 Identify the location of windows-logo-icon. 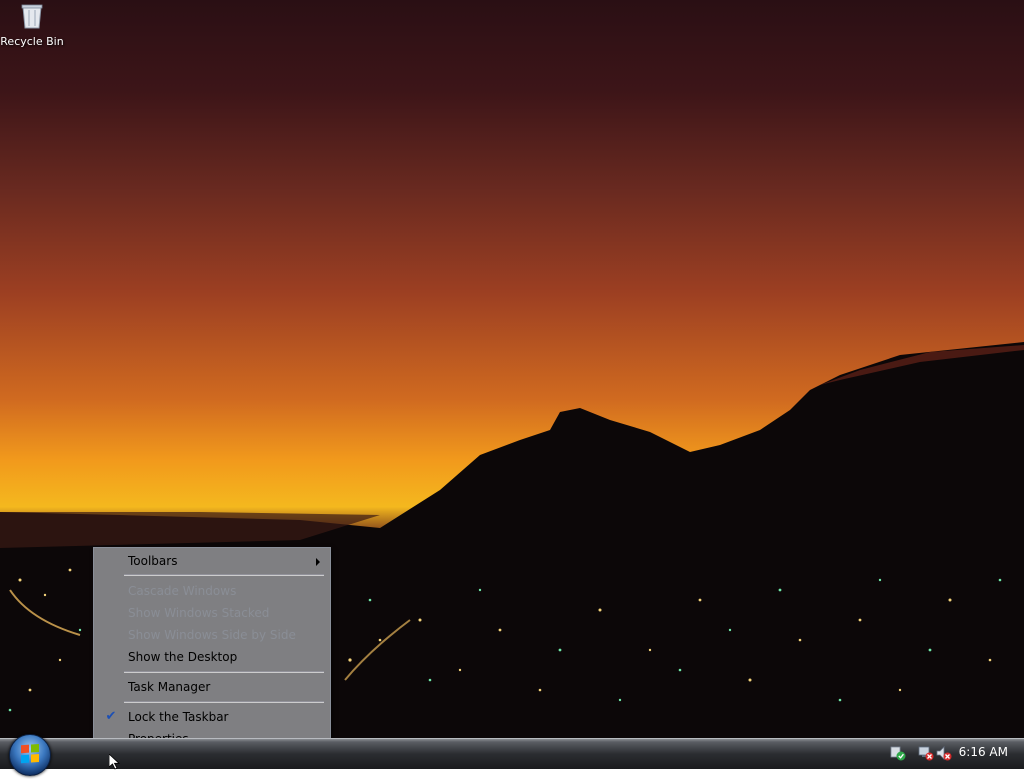
(30, 753).